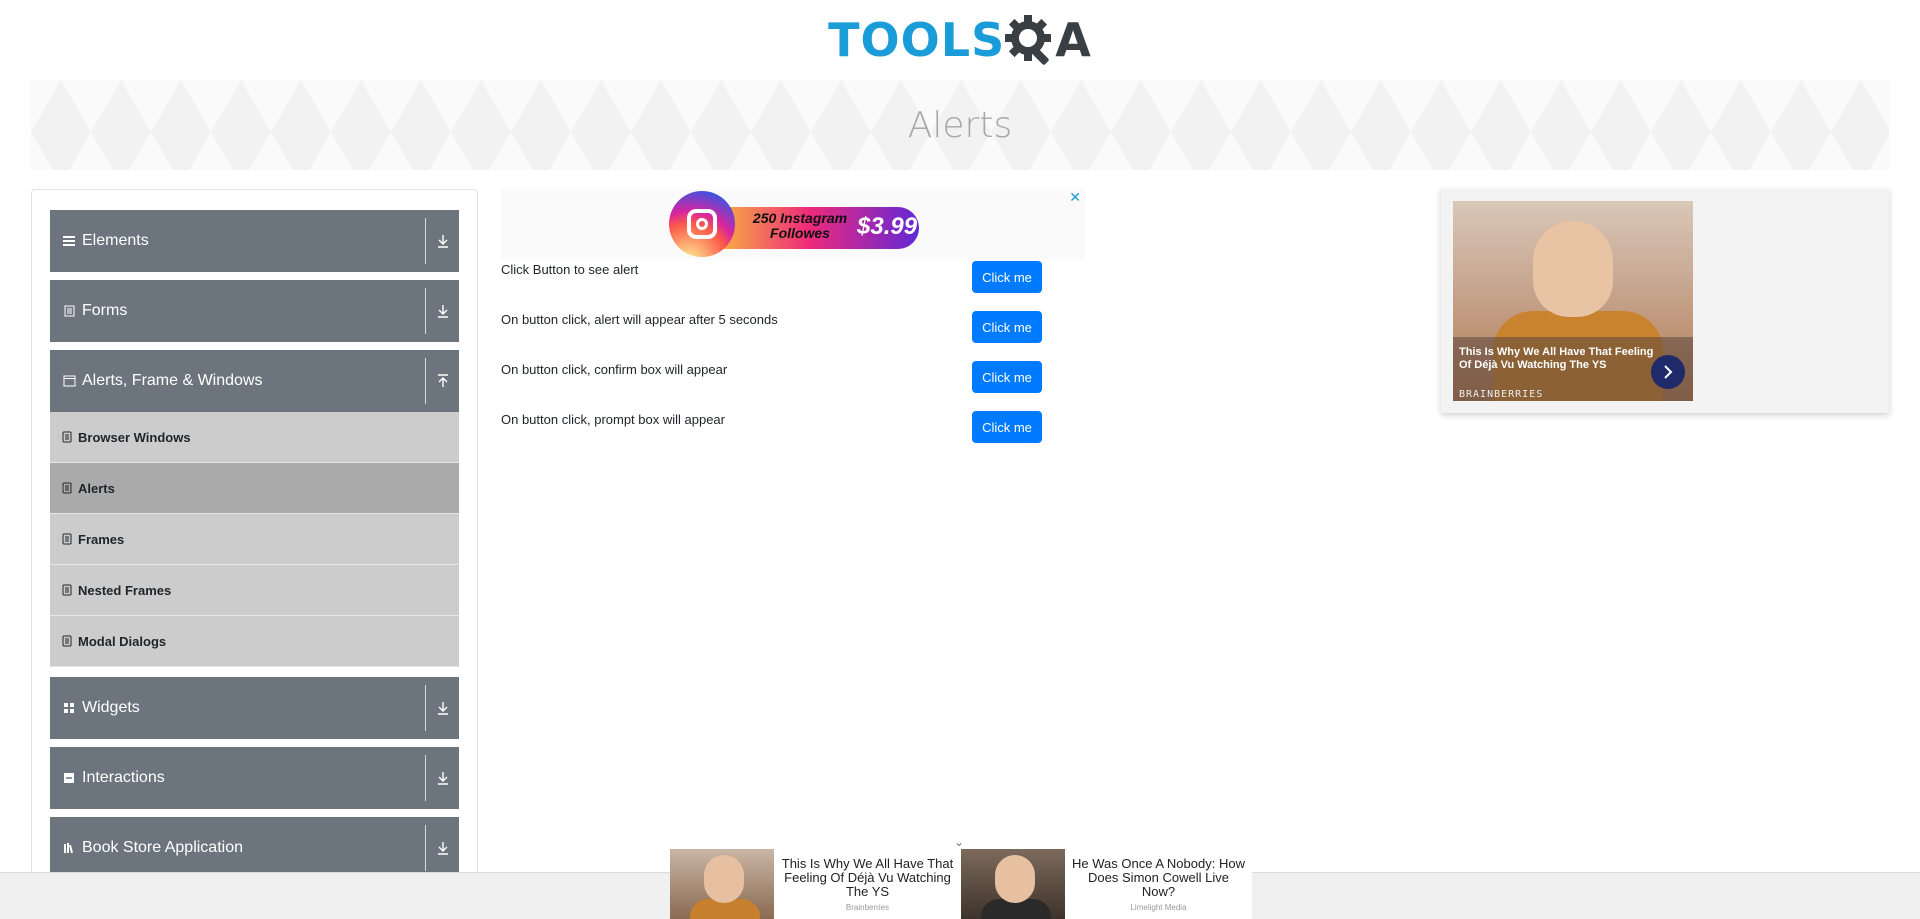 Image resolution: width=1920 pixels, height=919 pixels. What do you see at coordinates (162, 847) in the screenshot?
I see `sidebar-group-label: Book Store Application` at bounding box center [162, 847].